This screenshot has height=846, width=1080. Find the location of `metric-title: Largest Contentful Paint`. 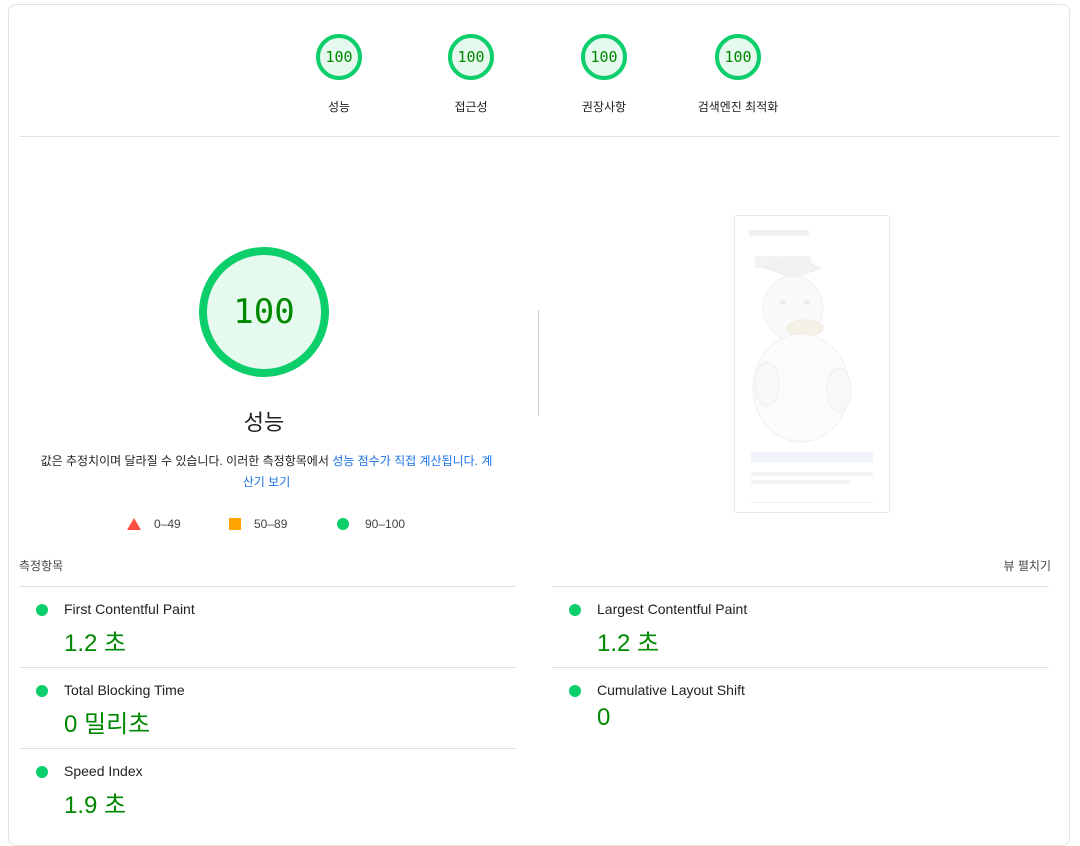

metric-title: Largest Contentful Paint is located at coordinates (672, 609).